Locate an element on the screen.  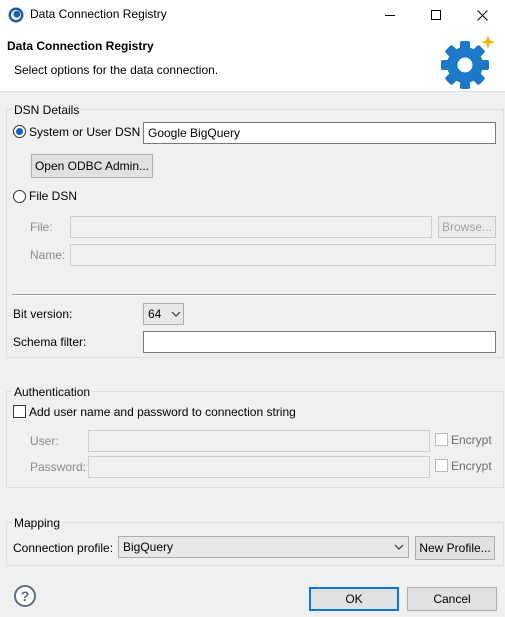
connection-profile-value: BigQuery is located at coordinates (148, 547).